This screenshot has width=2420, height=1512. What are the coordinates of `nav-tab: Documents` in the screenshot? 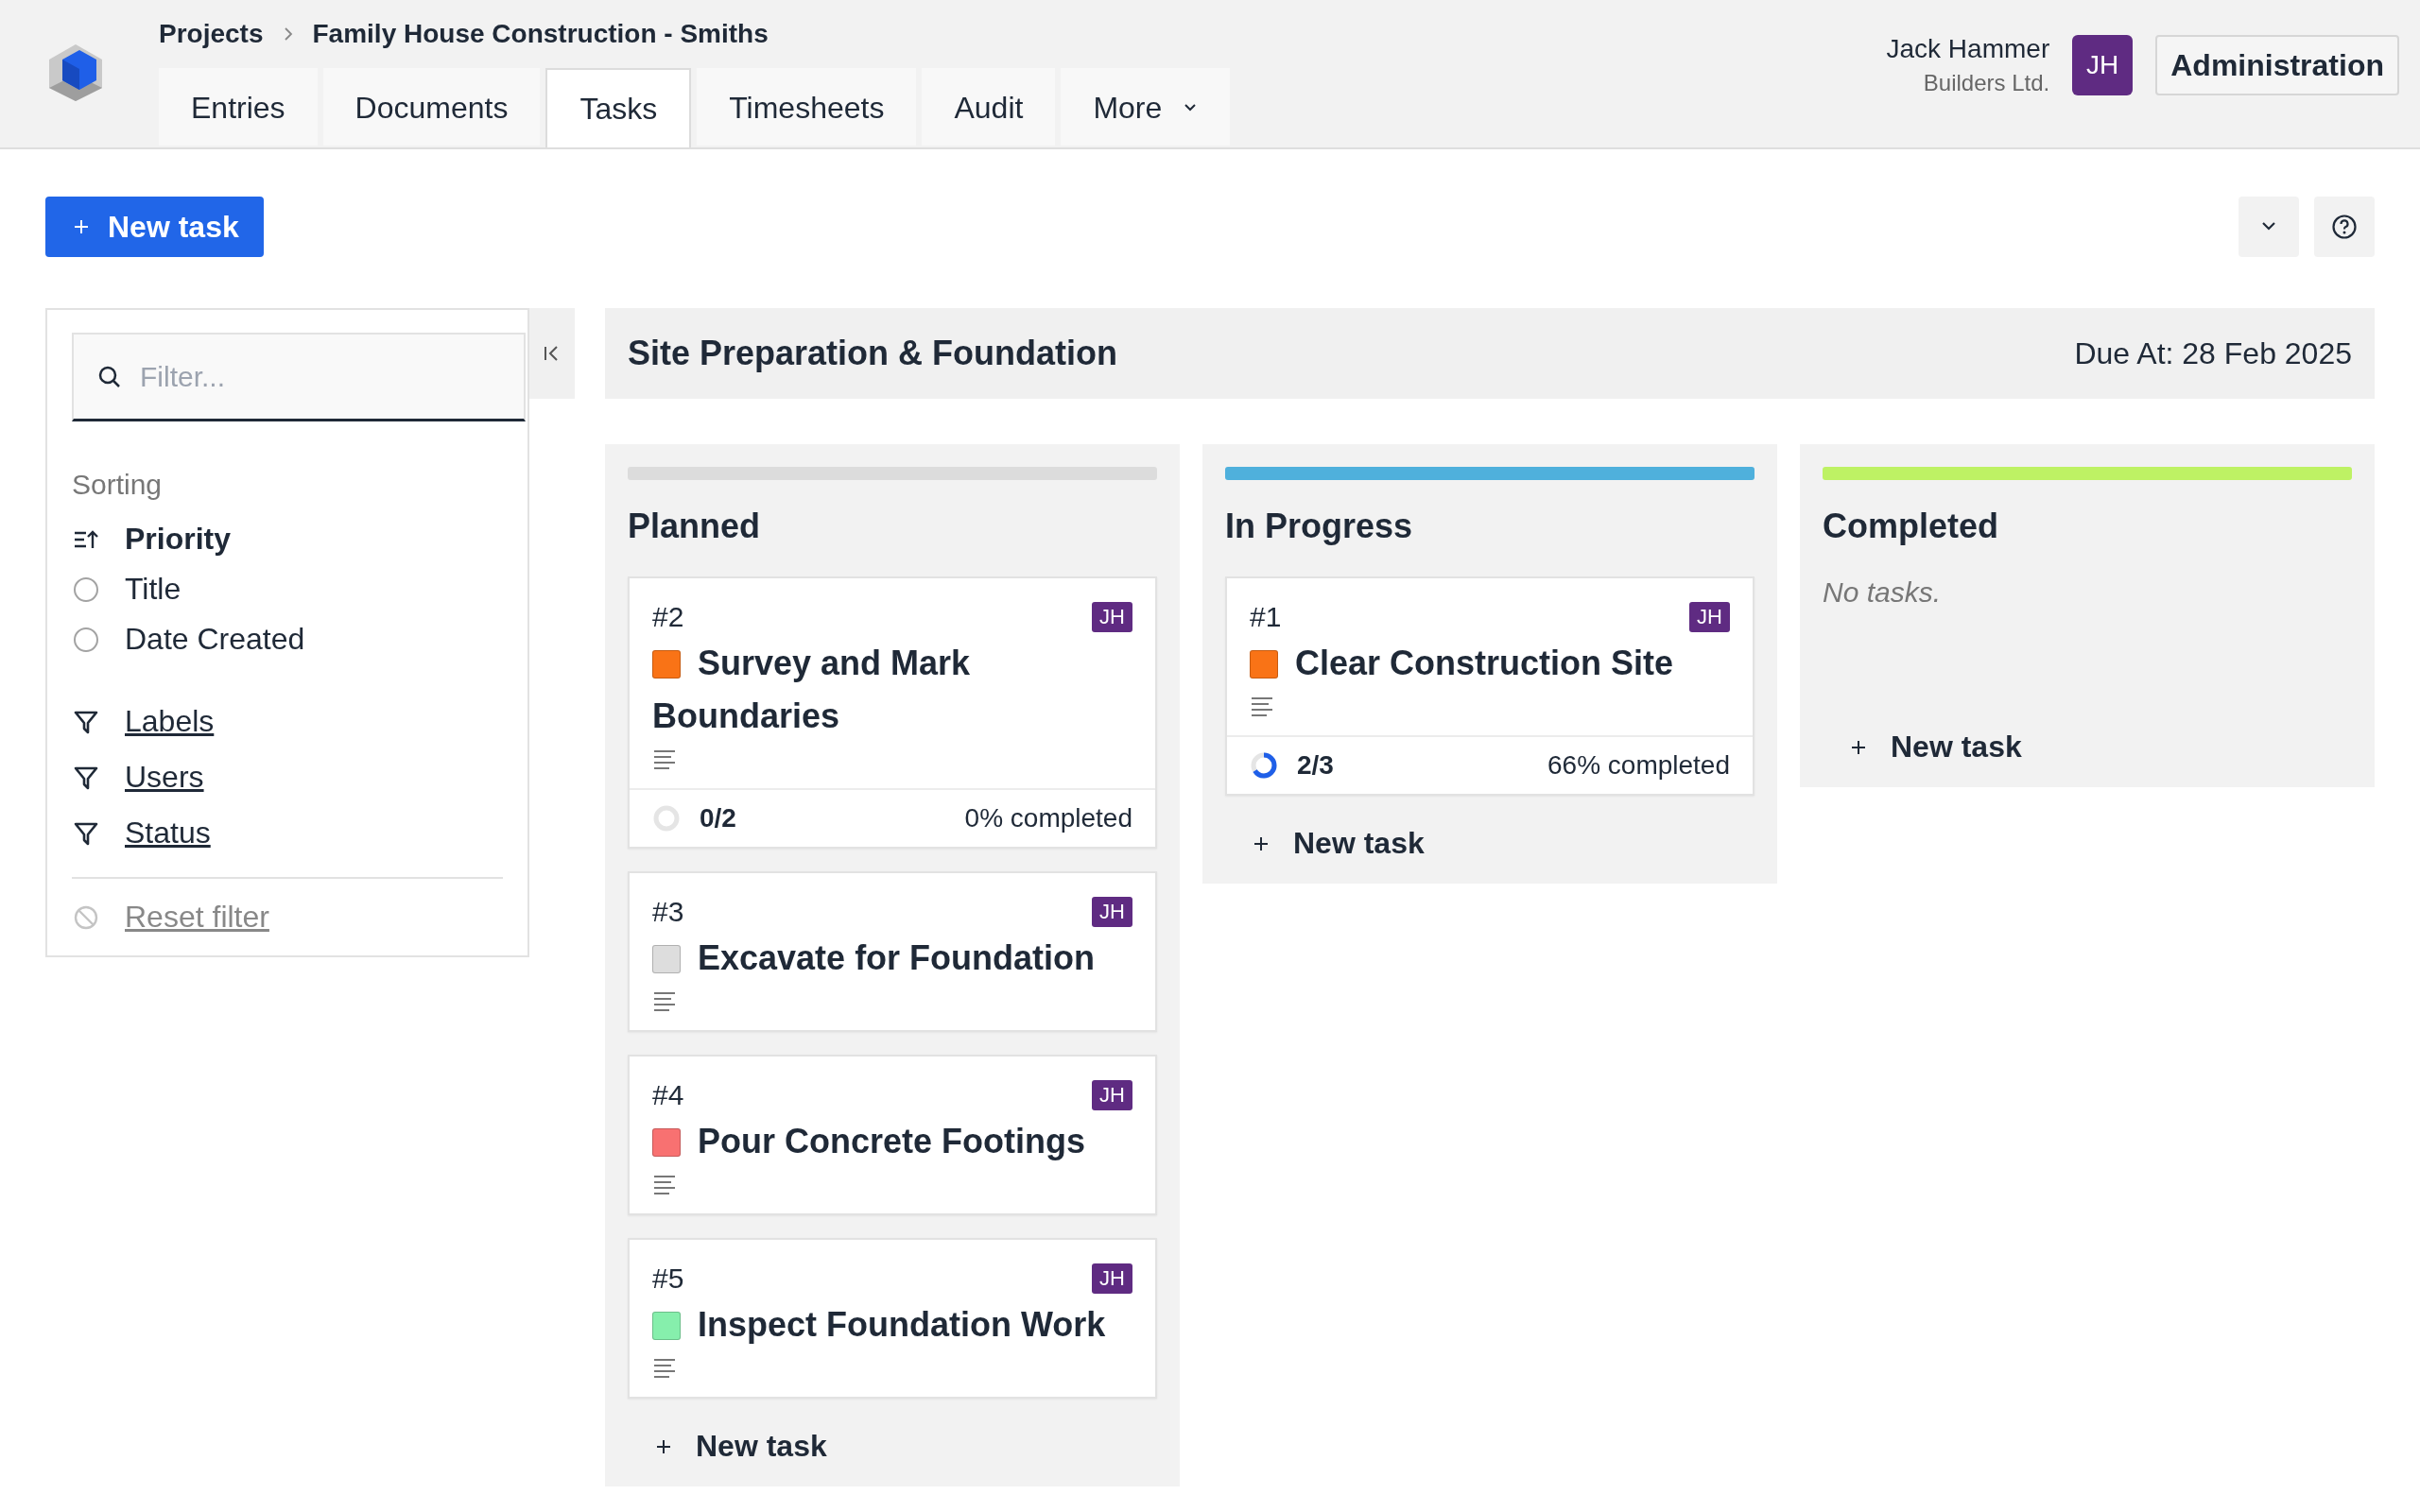 It's located at (431, 107).